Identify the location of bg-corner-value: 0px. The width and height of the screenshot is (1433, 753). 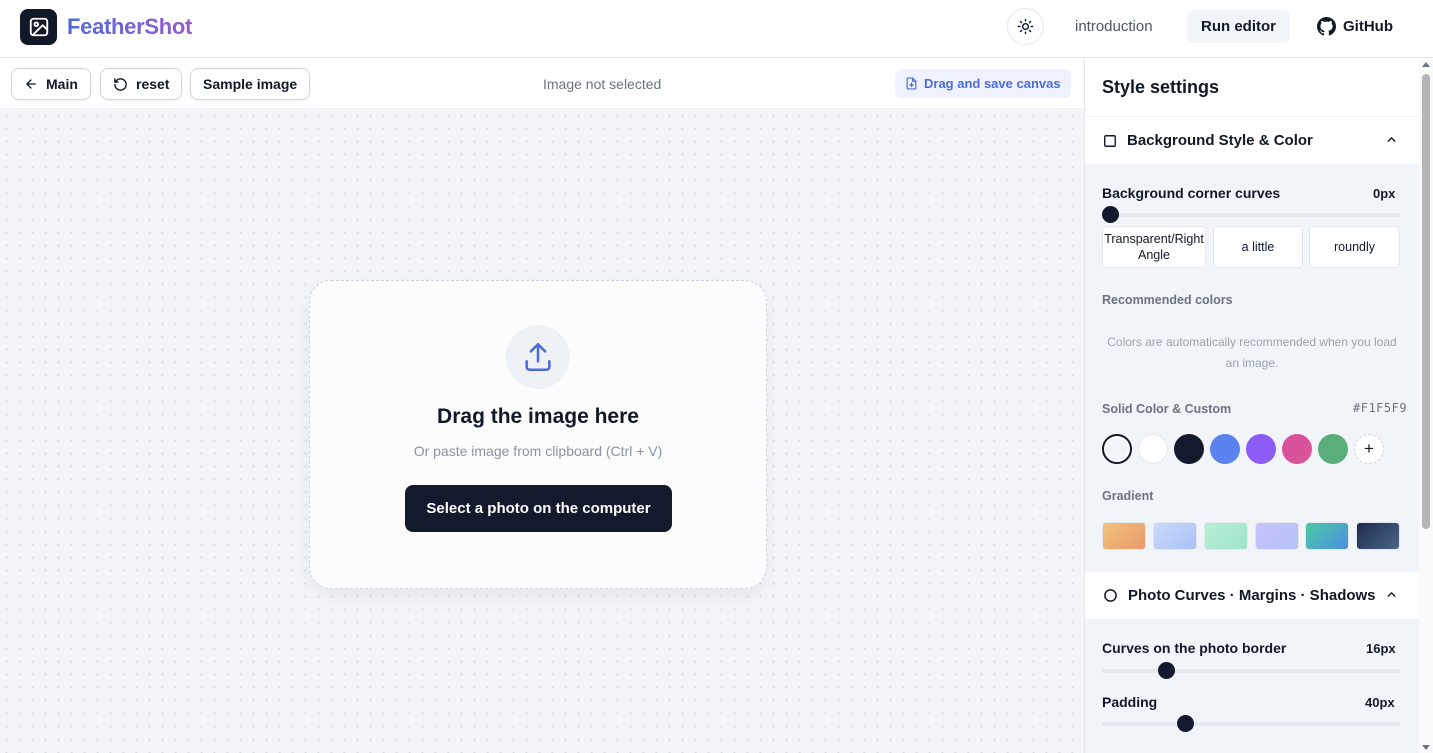
(1384, 193).